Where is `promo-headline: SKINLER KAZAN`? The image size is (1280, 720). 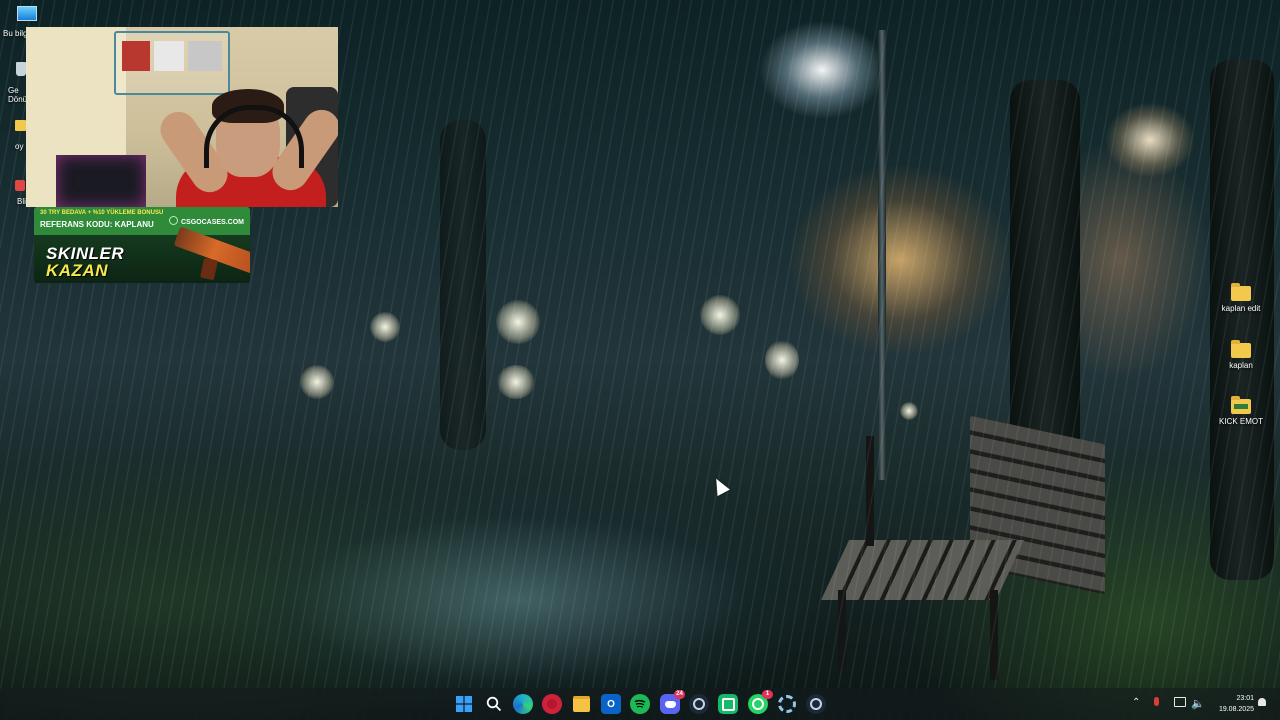 promo-headline: SKINLER KAZAN is located at coordinates (85, 262).